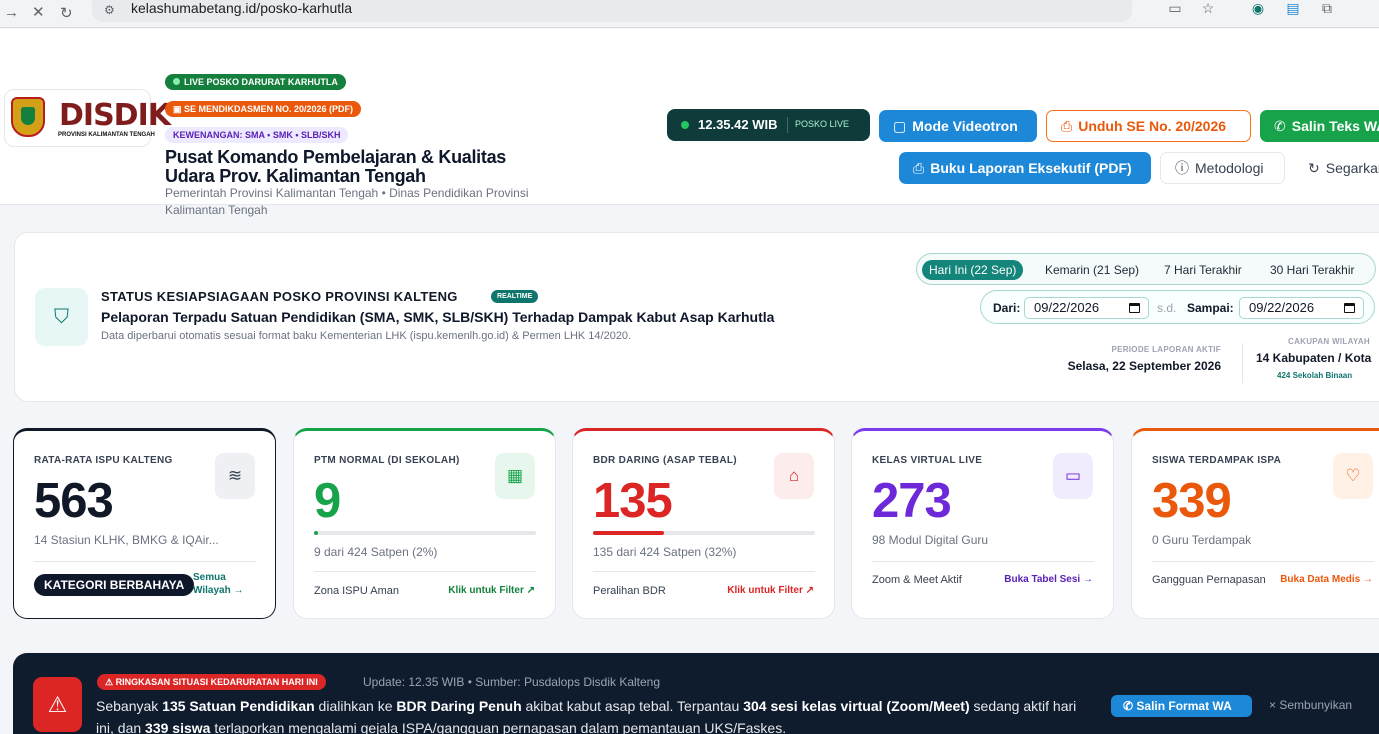  I want to click on live-clock: 12.35.42 WIB POSKO LIVE, so click(768, 125).